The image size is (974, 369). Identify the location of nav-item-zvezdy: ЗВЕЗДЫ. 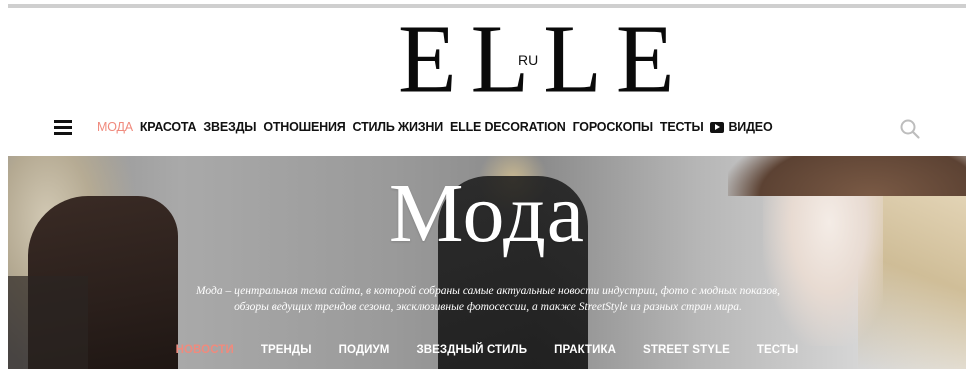
(229, 127).